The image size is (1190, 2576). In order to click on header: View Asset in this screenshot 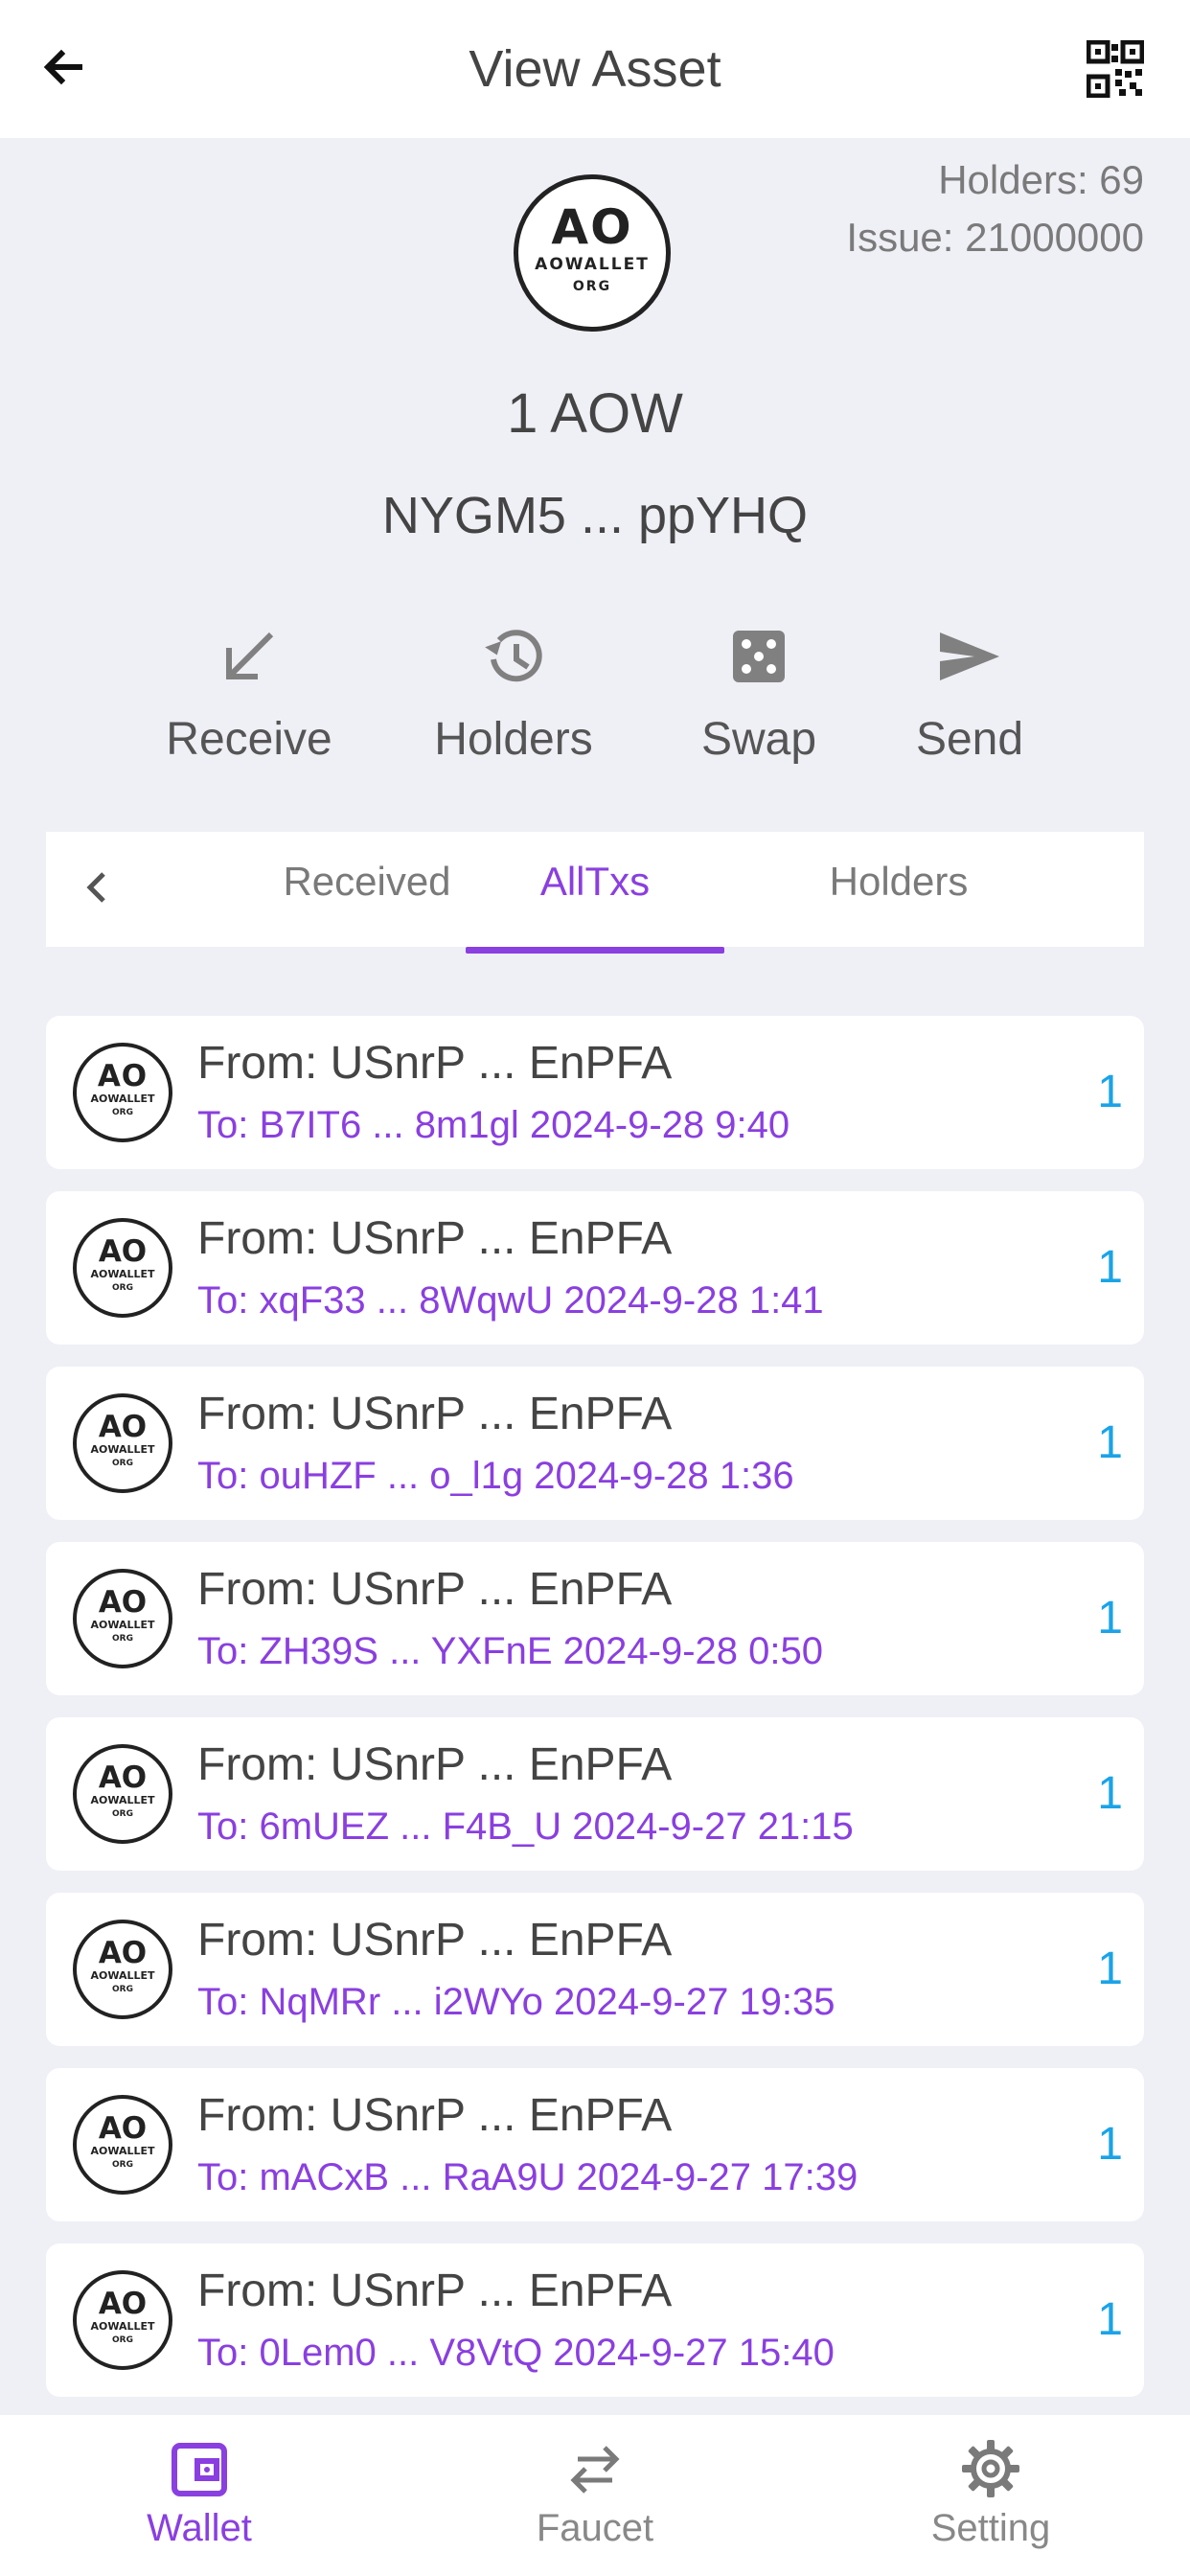, I will do `click(595, 69)`.